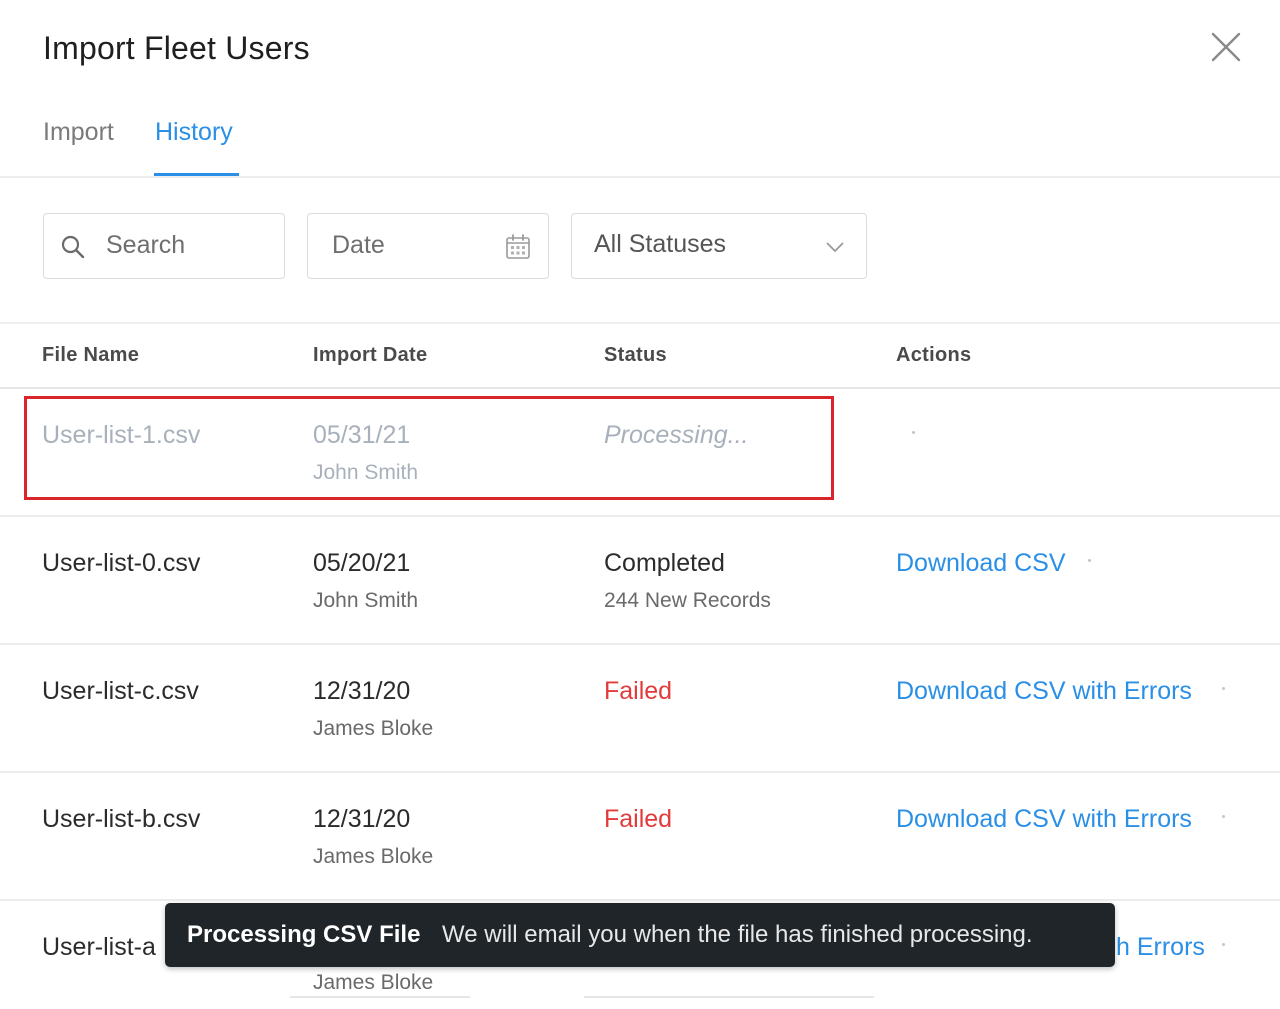 This screenshot has height=1009, width=1280. What do you see at coordinates (660, 244) in the screenshot?
I see `status-select-value: All Statuses` at bounding box center [660, 244].